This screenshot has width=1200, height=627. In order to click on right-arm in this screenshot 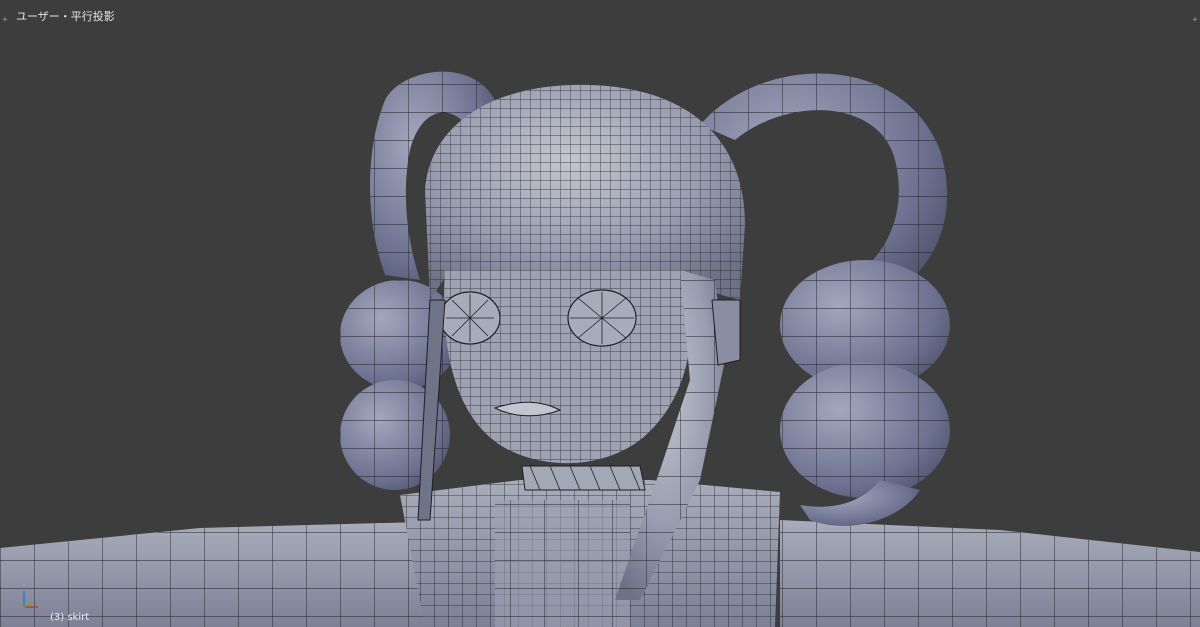, I will do `click(990, 573)`.